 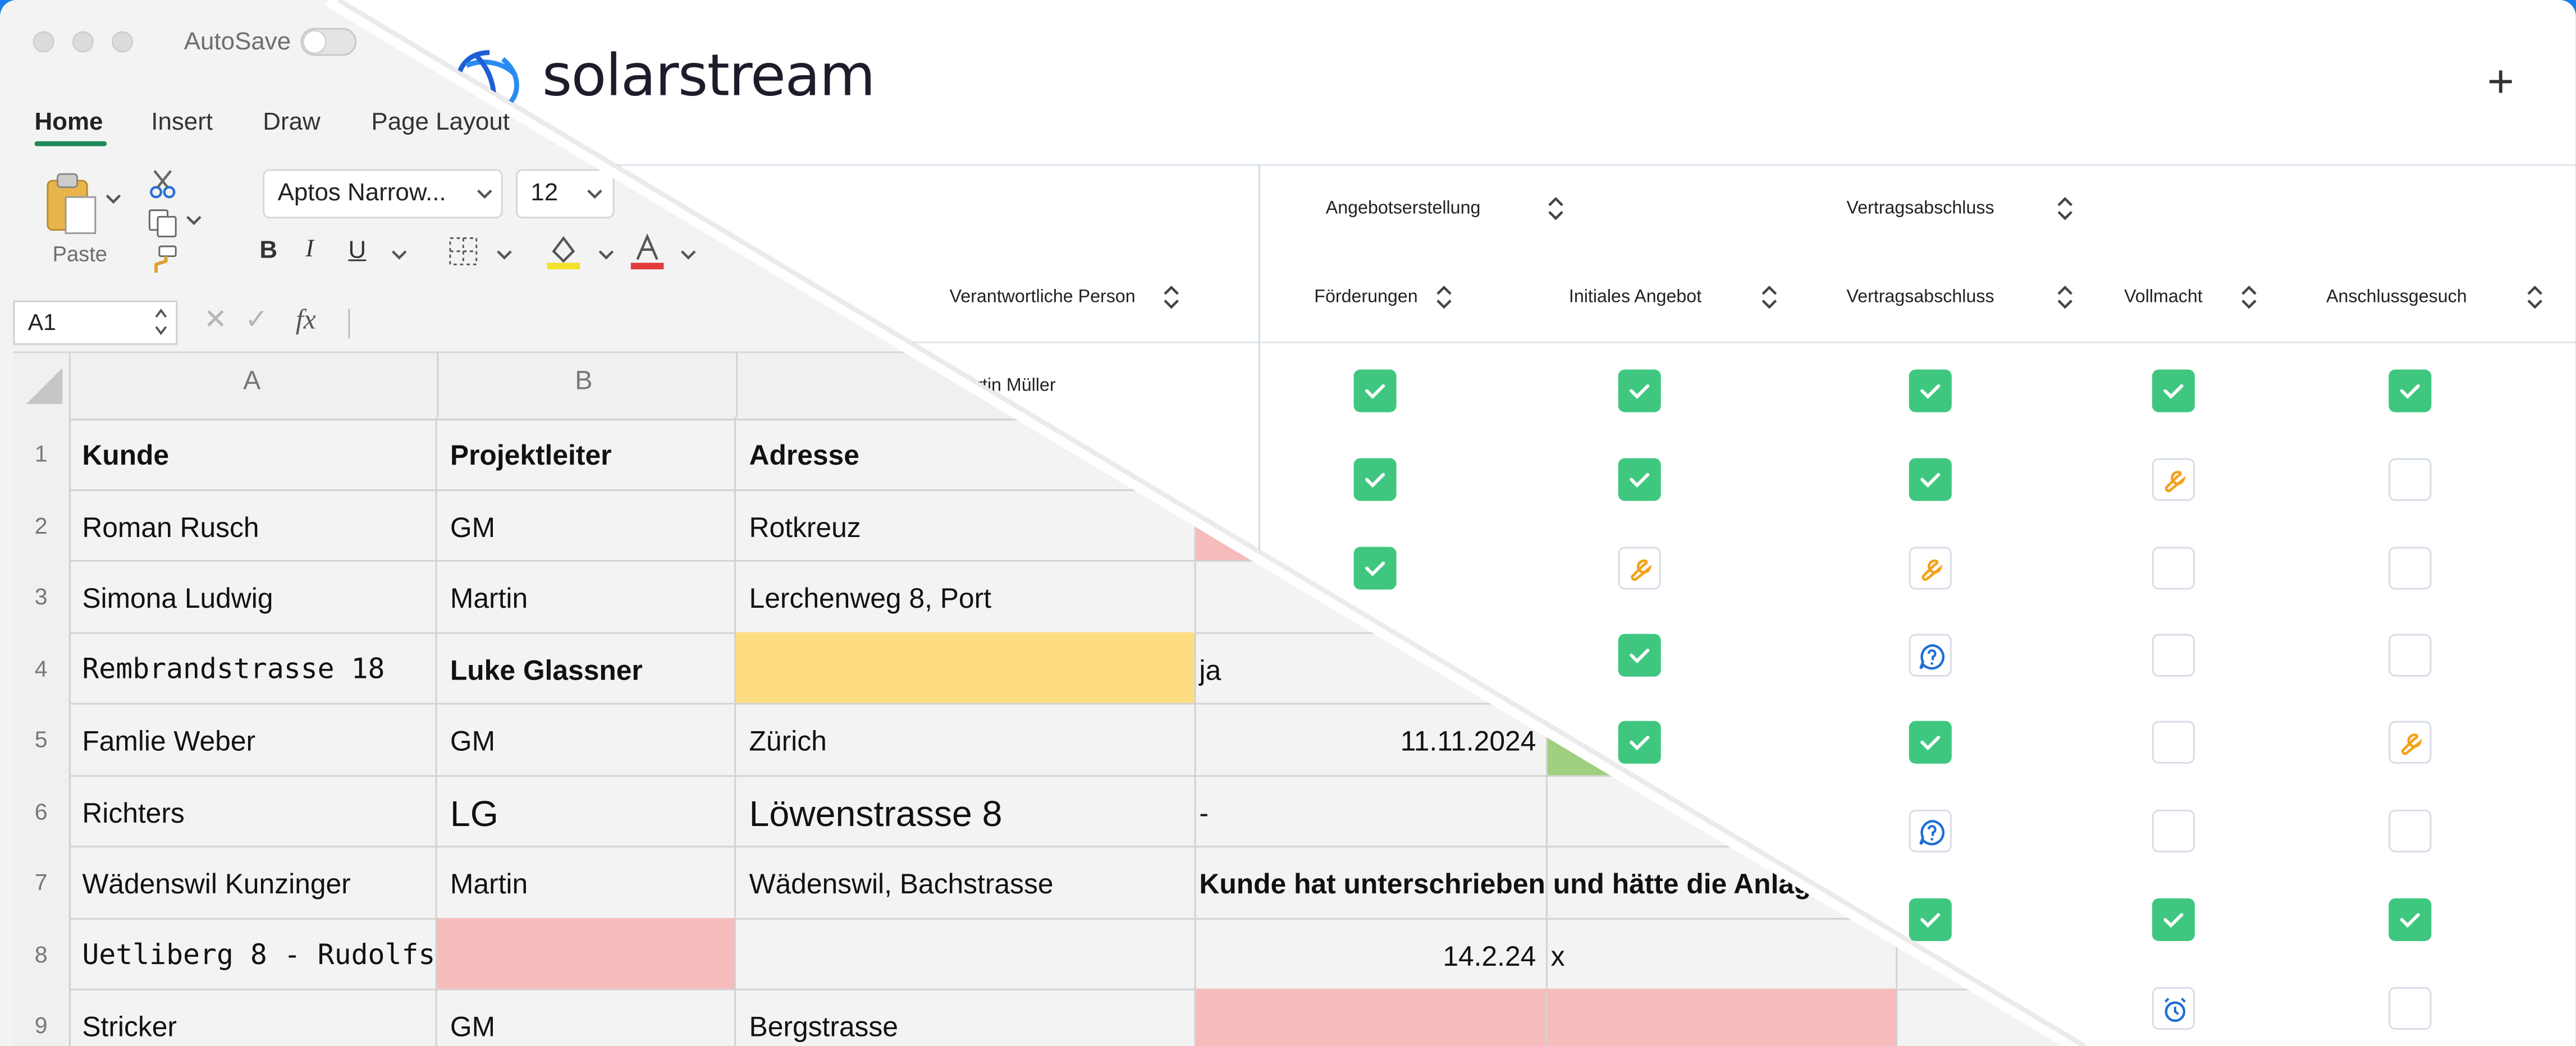 I want to click on autosave-toggle, so click(x=328, y=41).